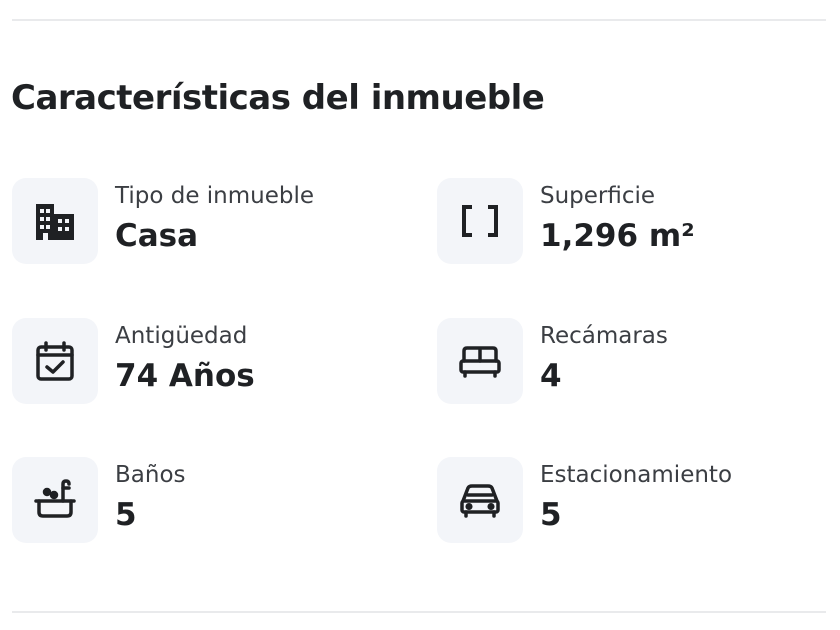 The image size is (840, 630). I want to click on feature-surface: Superficie 1,296 m², so click(637, 223).